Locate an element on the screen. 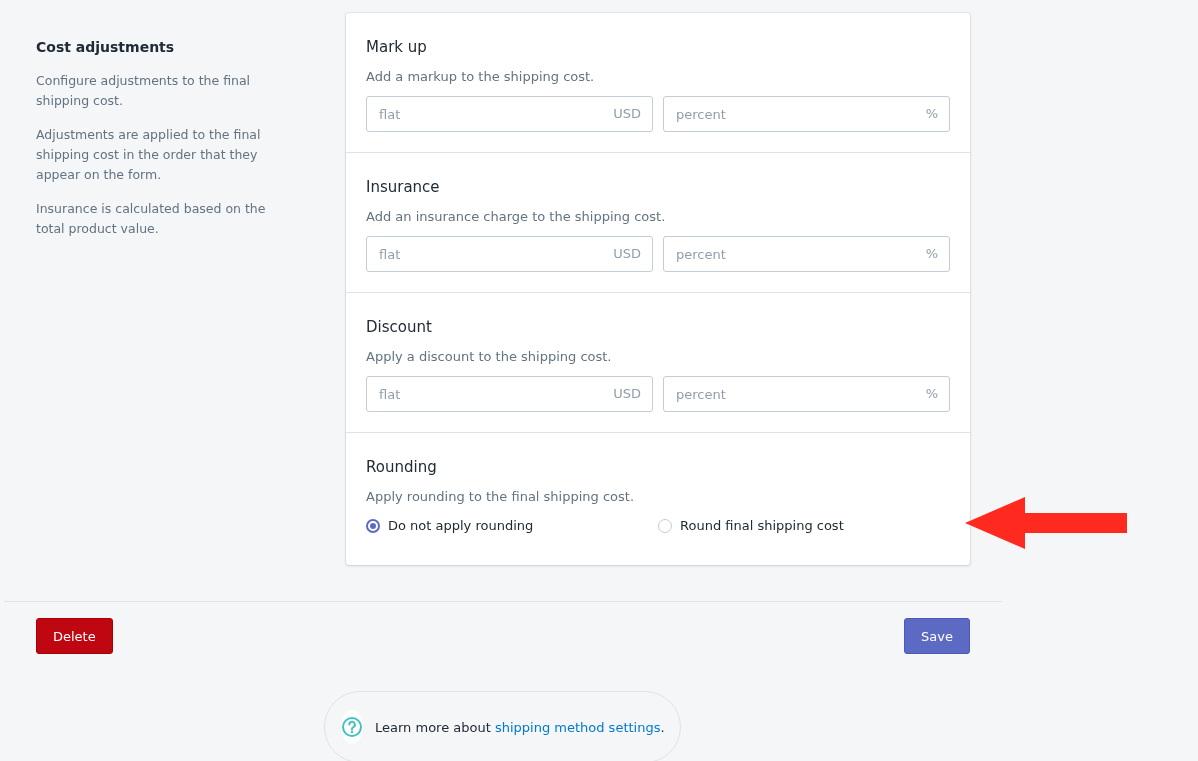 Image resolution: width=1198 pixels, height=761 pixels. section-title: Cost adjustments is located at coordinates (106, 47).